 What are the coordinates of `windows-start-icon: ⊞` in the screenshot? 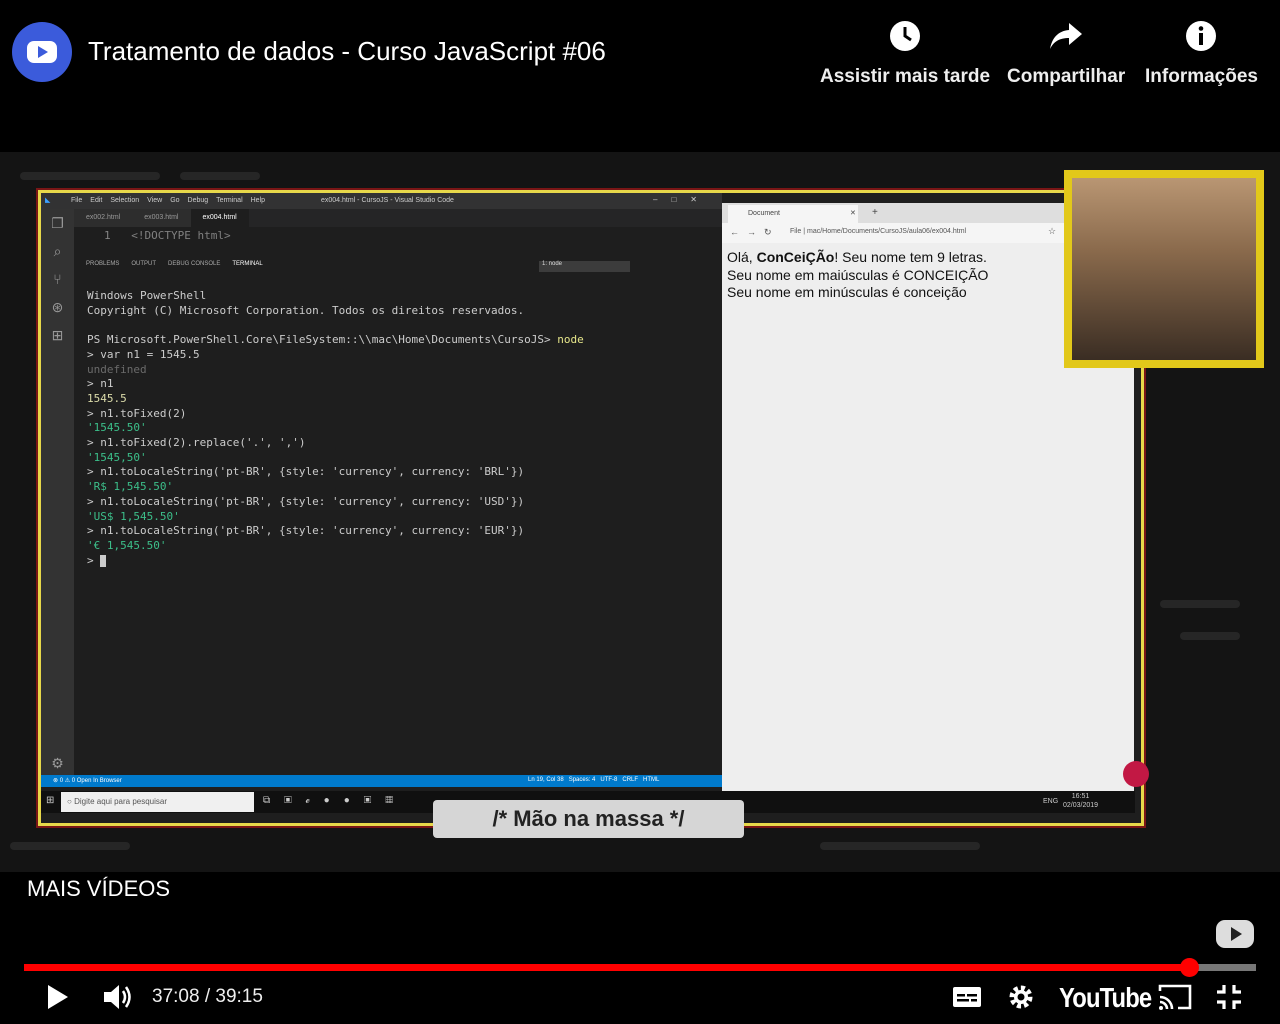 It's located at (50, 800).